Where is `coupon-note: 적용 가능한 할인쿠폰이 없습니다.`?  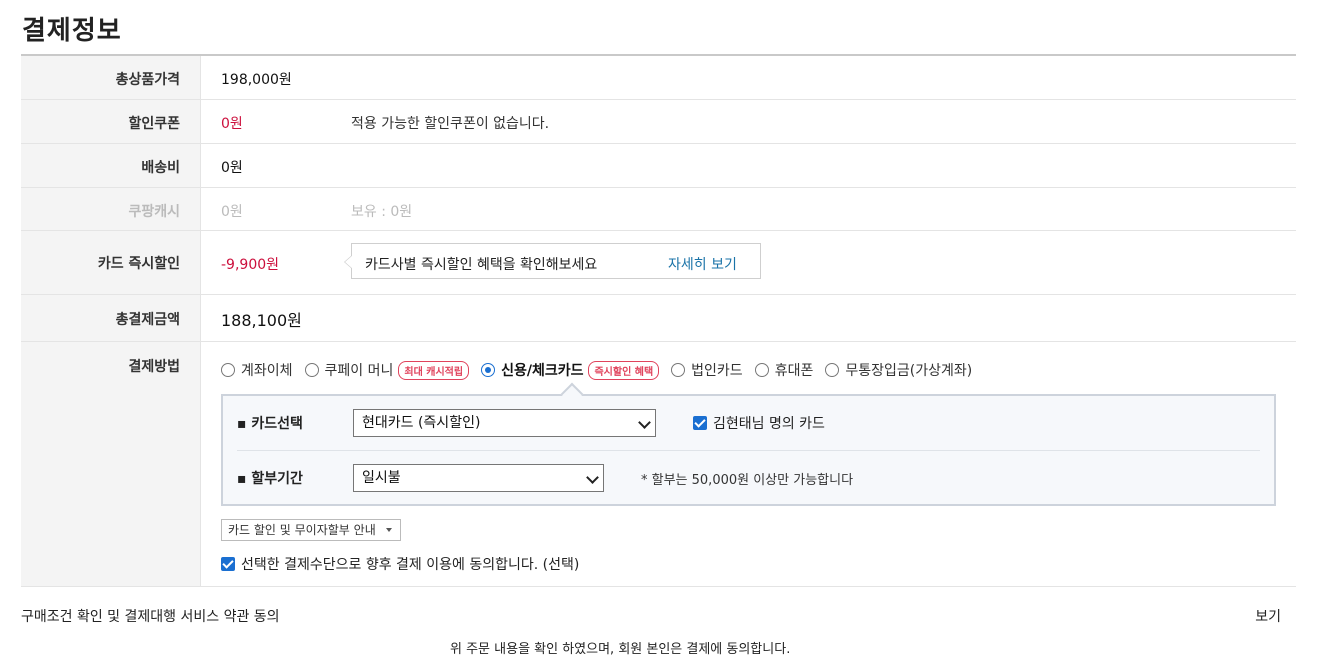 coupon-note: 적용 가능한 할인쿠폰이 없습니다. is located at coordinates (450, 124).